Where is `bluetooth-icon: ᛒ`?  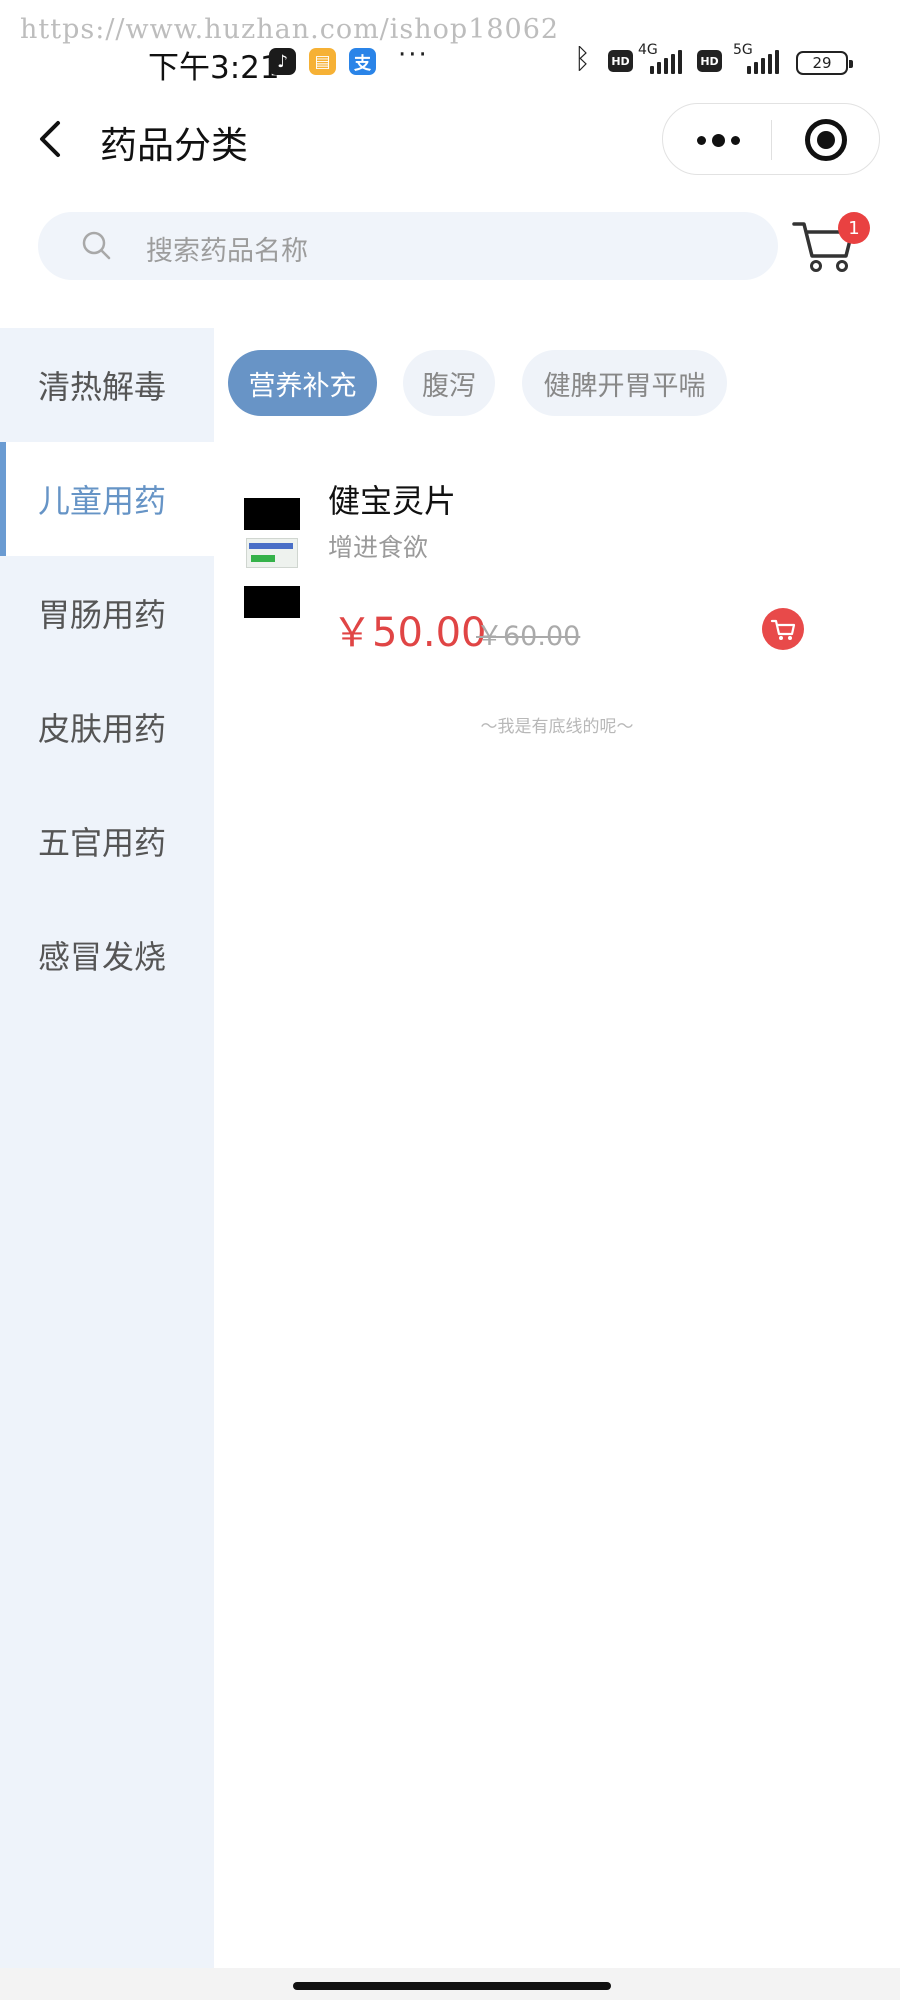
bluetooth-icon: ᛒ is located at coordinates (582, 58).